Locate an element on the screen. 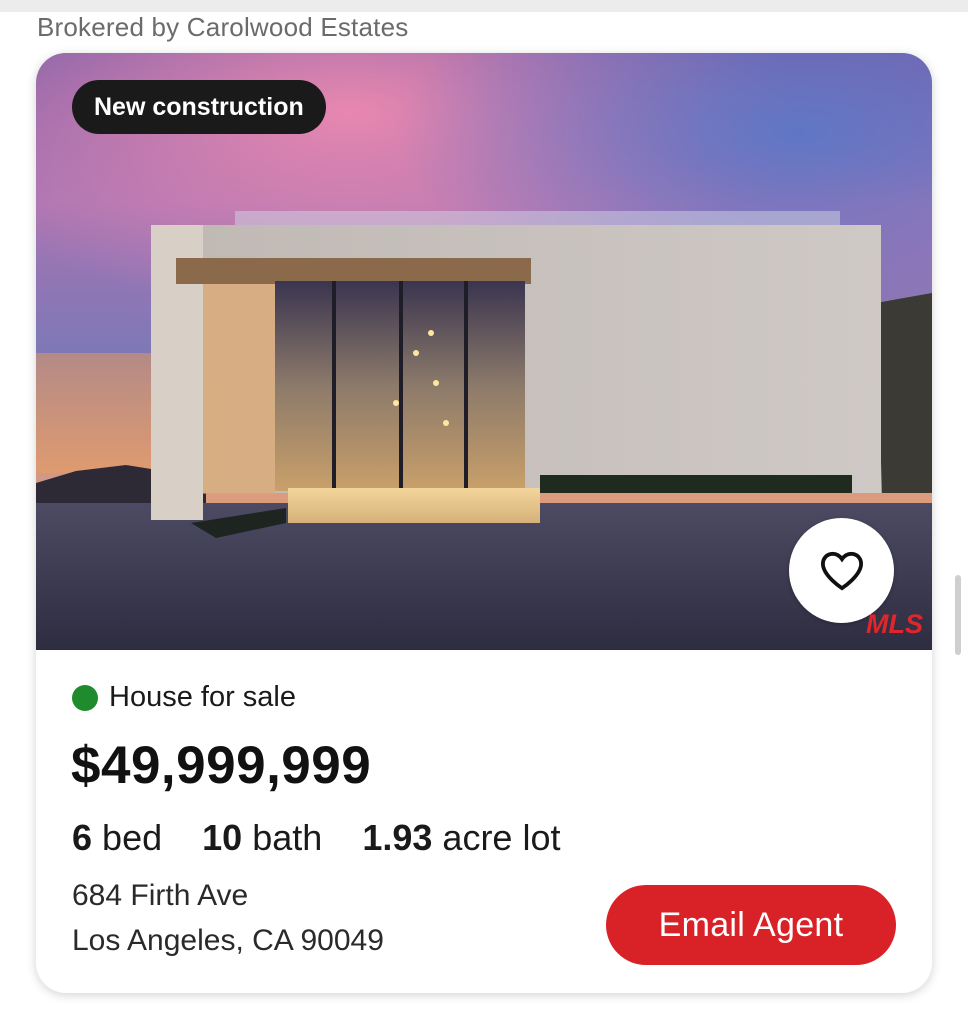  lot-value: 1.93 is located at coordinates (397, 837).